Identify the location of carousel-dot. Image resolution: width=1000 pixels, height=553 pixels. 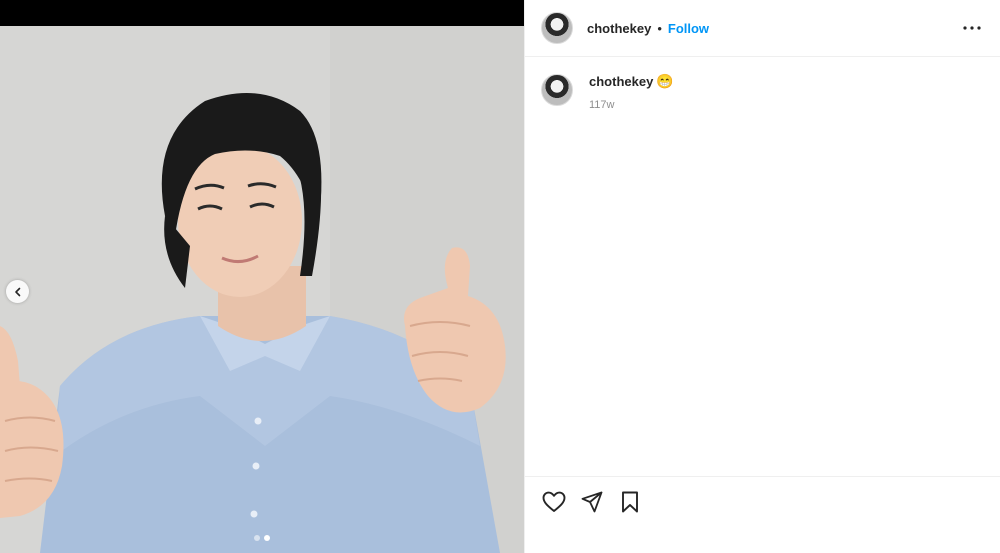
(257, 538).